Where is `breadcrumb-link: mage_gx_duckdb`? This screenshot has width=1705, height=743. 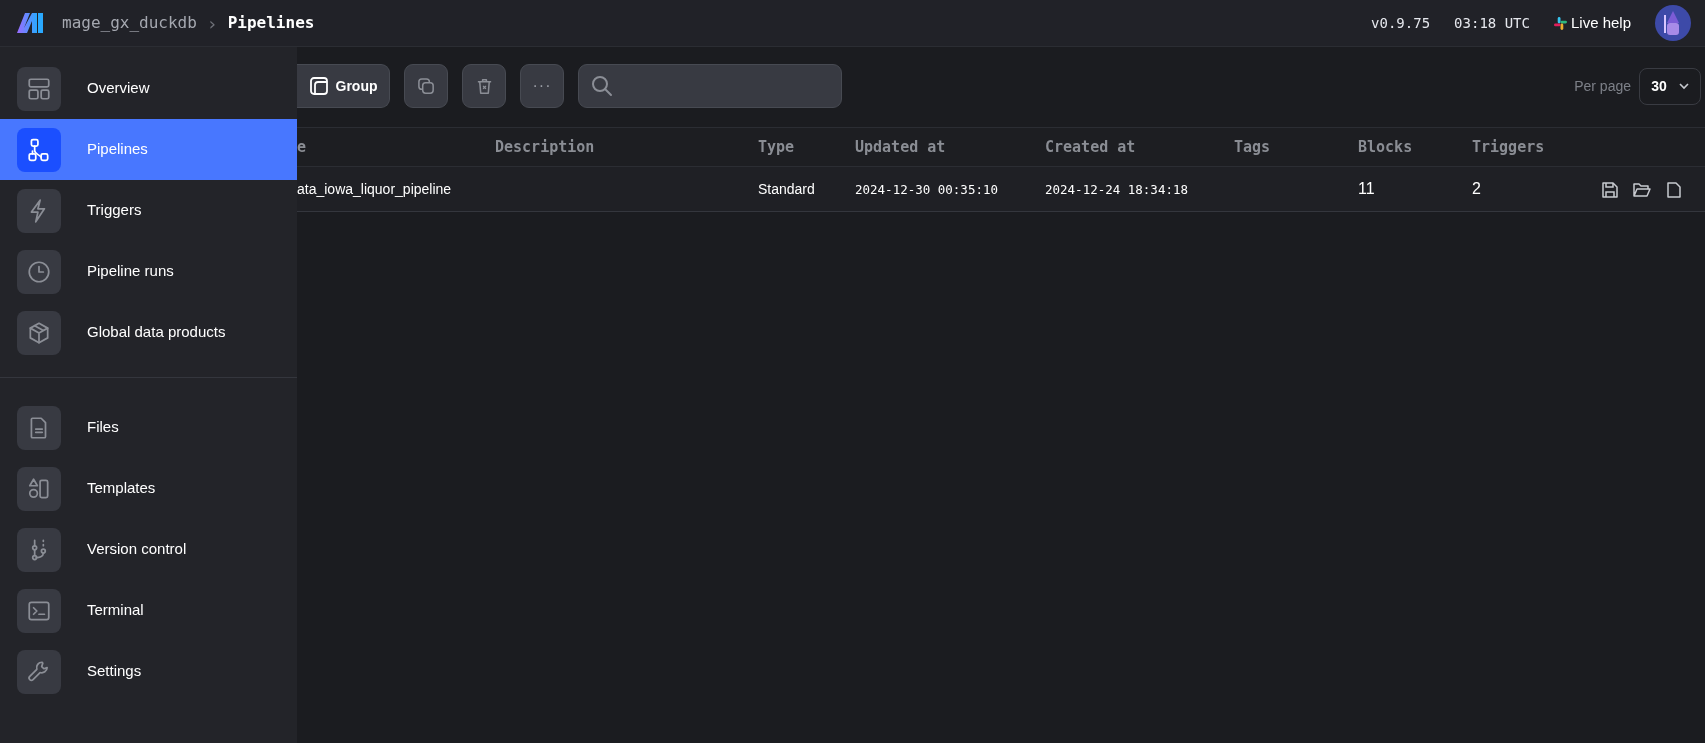 breadcrumb-link: mage_gx_duckdb is located at coordinates (129, 23).